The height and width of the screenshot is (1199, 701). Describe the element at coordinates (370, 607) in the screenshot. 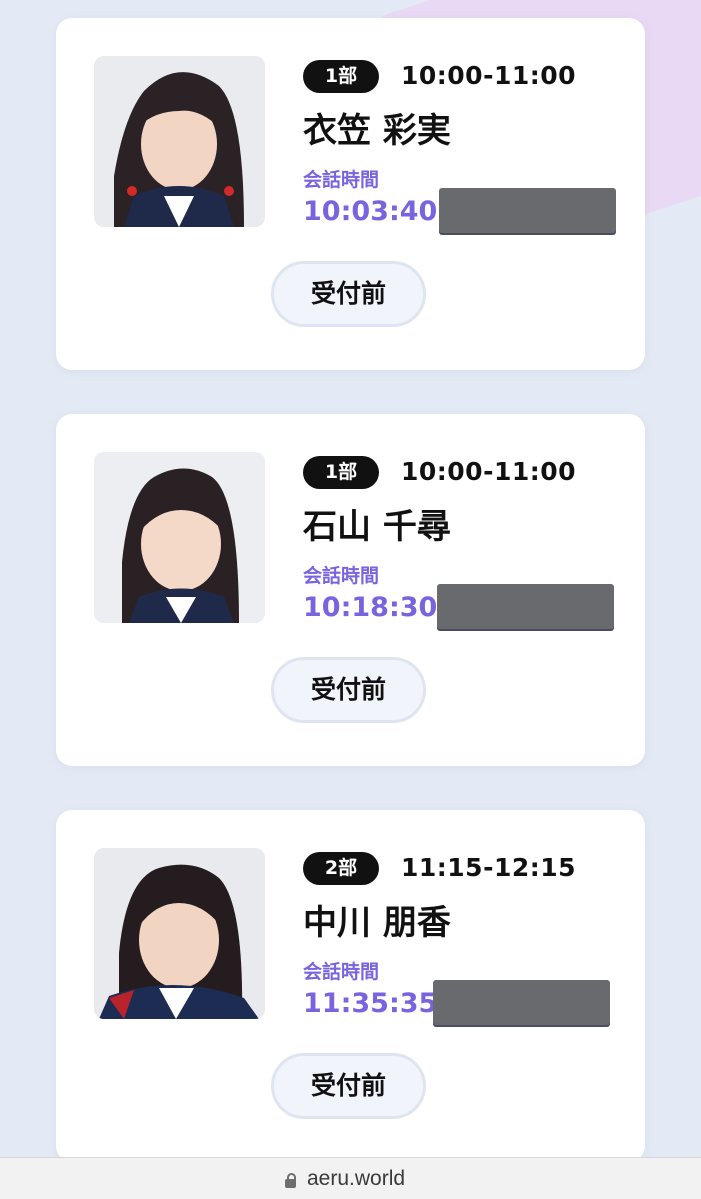

I see `talk-time-value: 10:18:30` at that location.